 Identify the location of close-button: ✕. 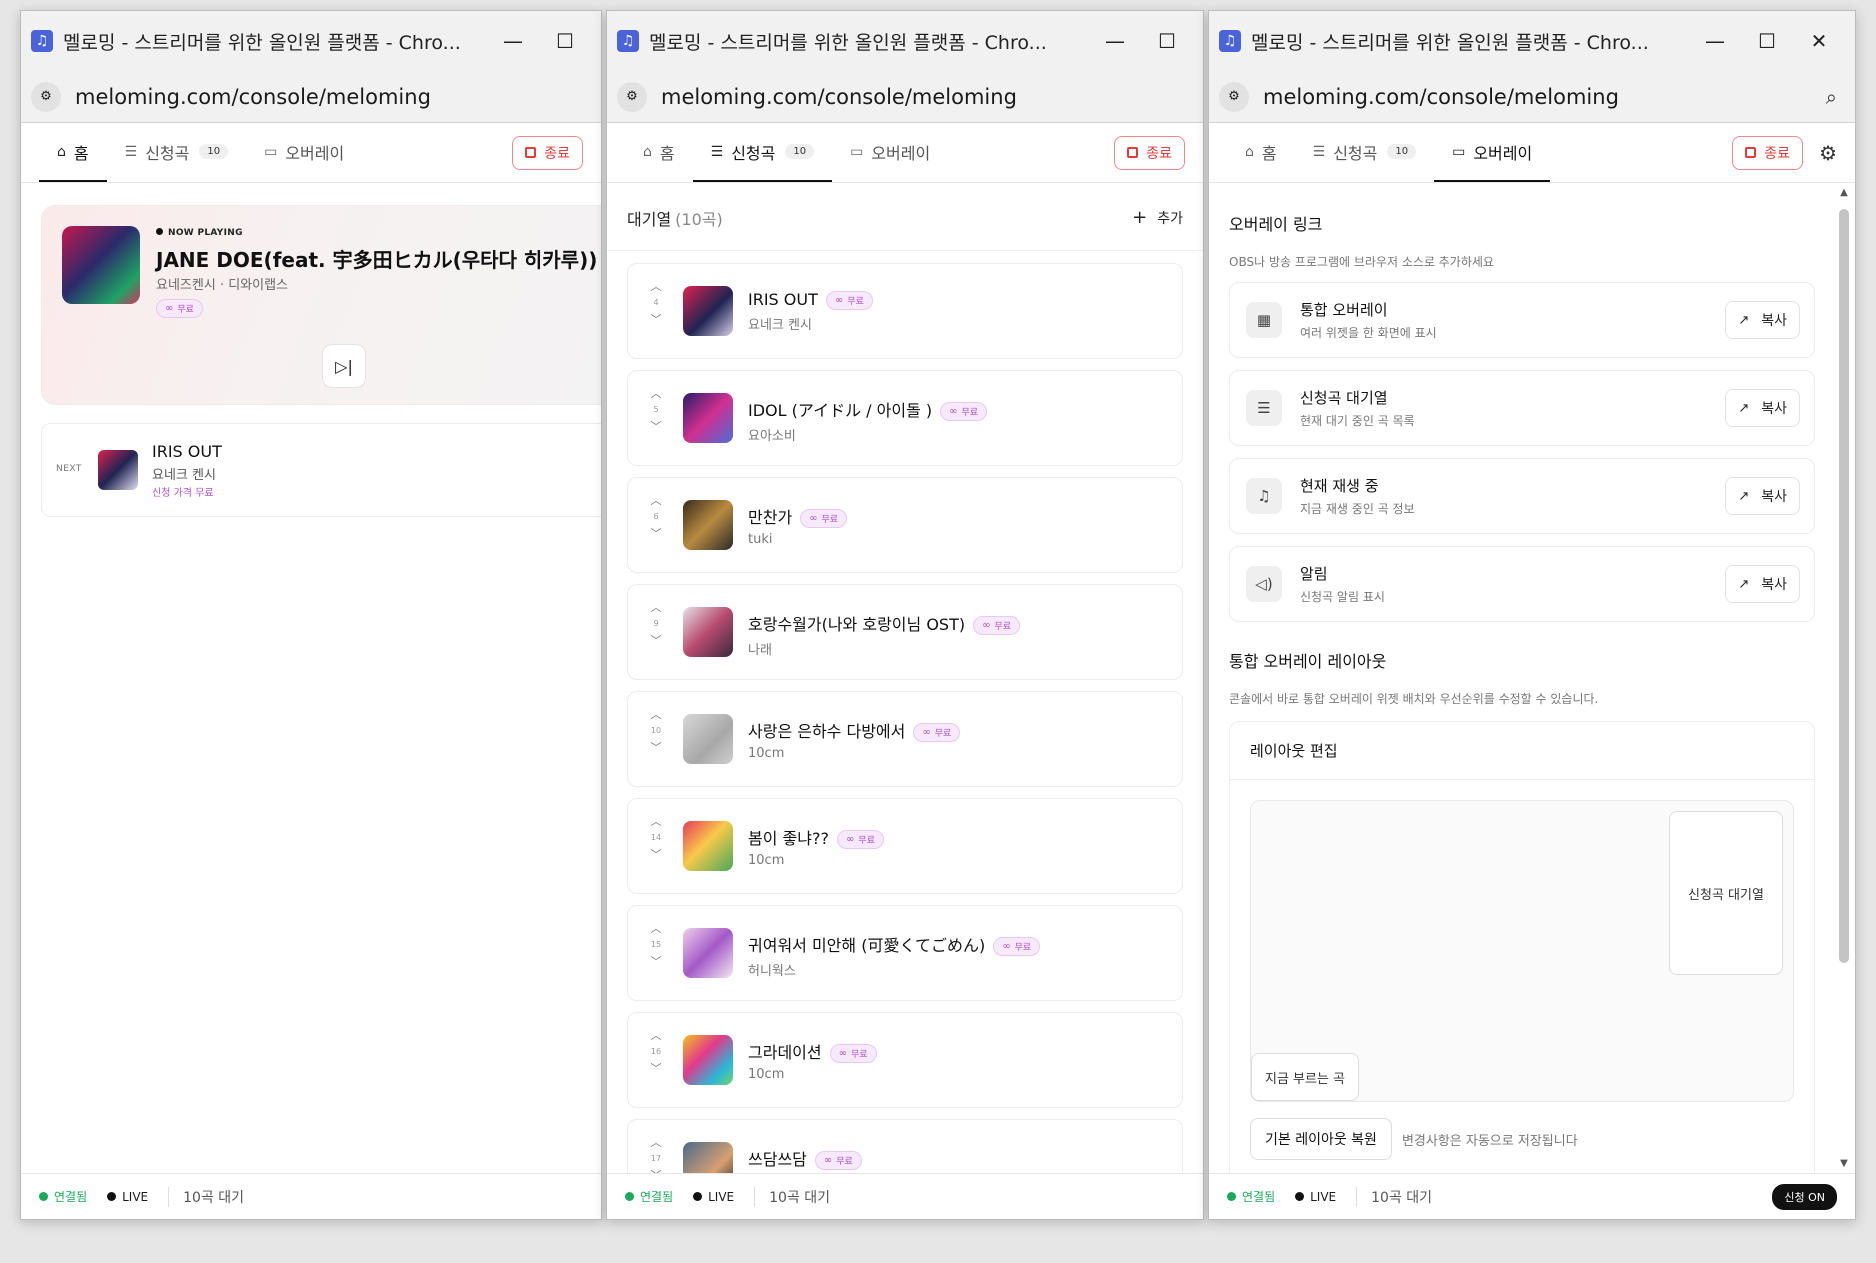
(1819, 41).